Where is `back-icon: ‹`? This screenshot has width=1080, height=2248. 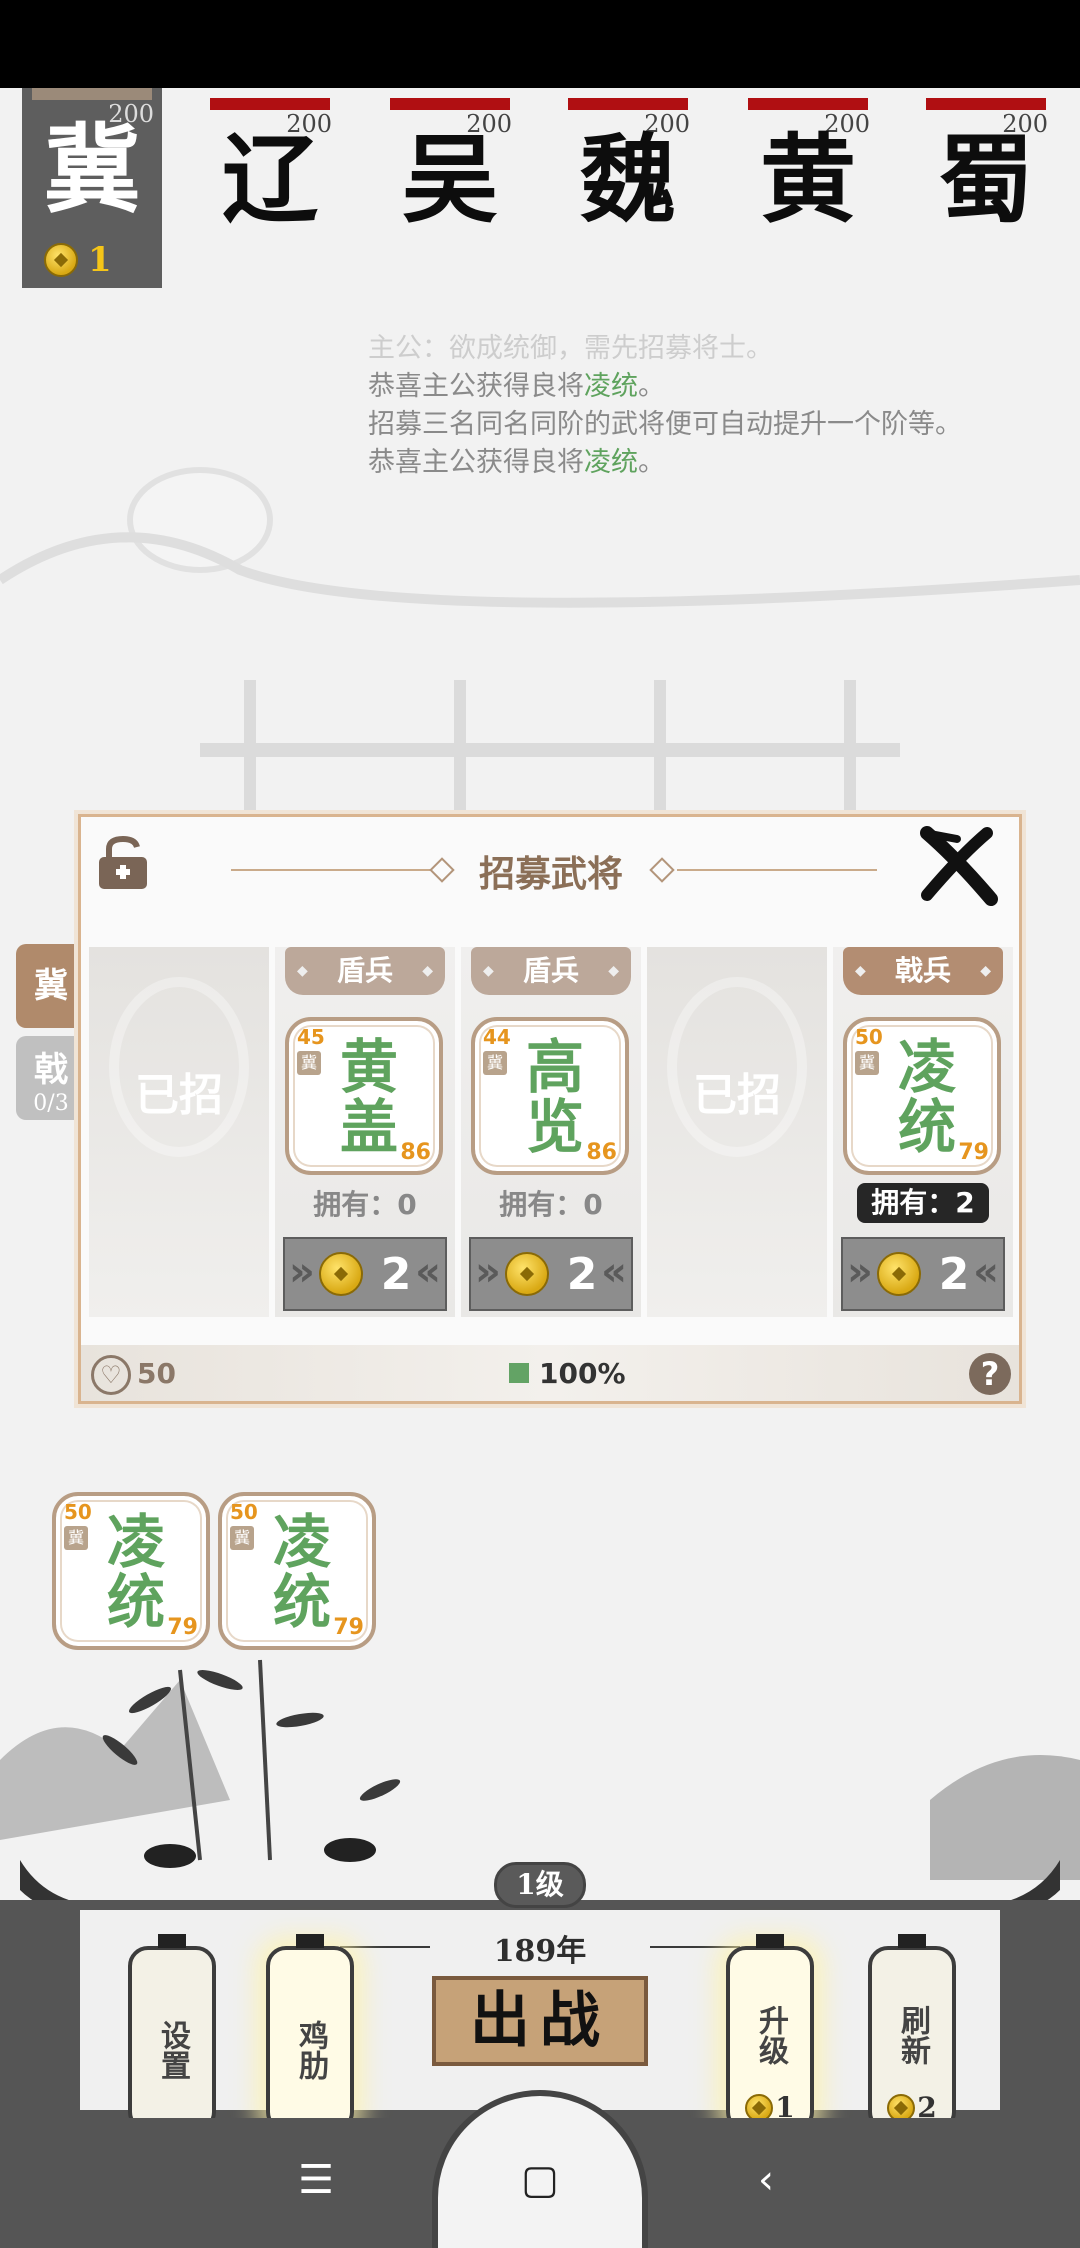
back-icon: ‹ is located at coordinates (766, 2180).